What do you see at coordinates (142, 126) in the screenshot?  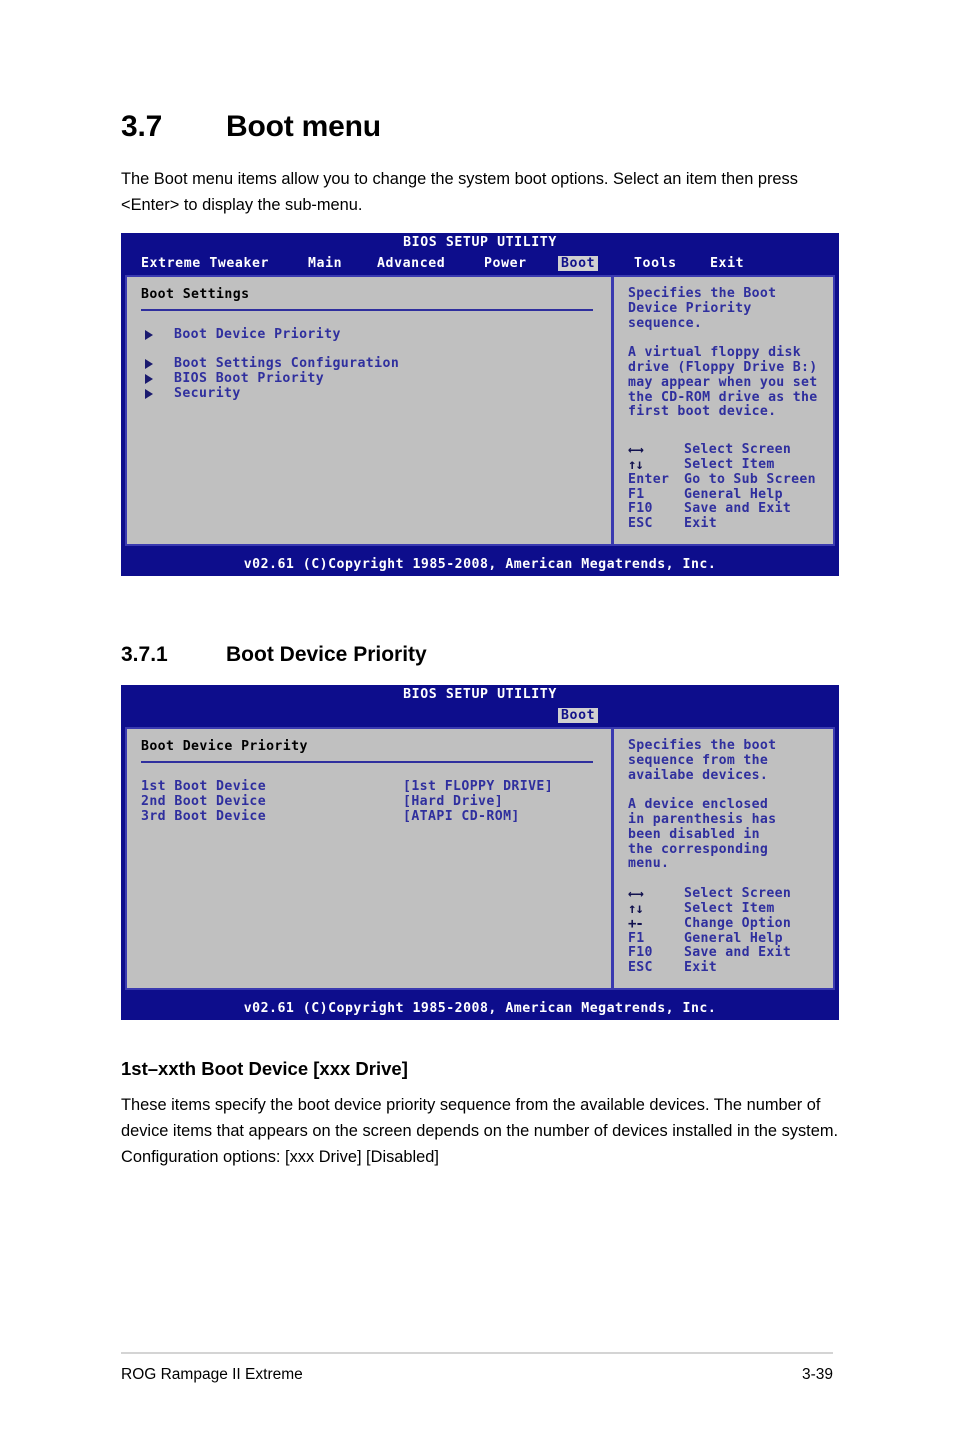 I see `section-number: 3.7` at bounding box center [142, 126].